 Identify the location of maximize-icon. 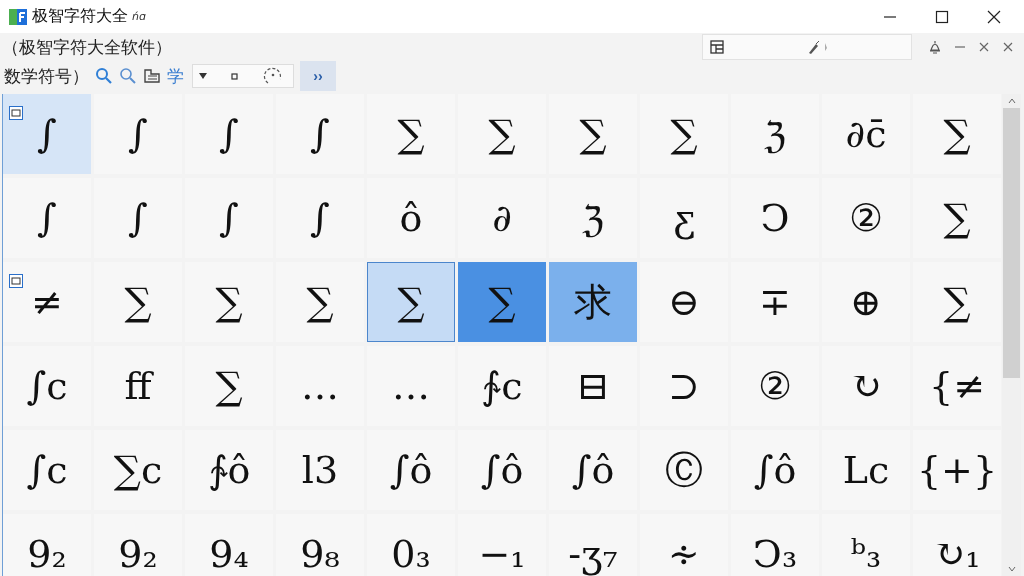
(942, 16).